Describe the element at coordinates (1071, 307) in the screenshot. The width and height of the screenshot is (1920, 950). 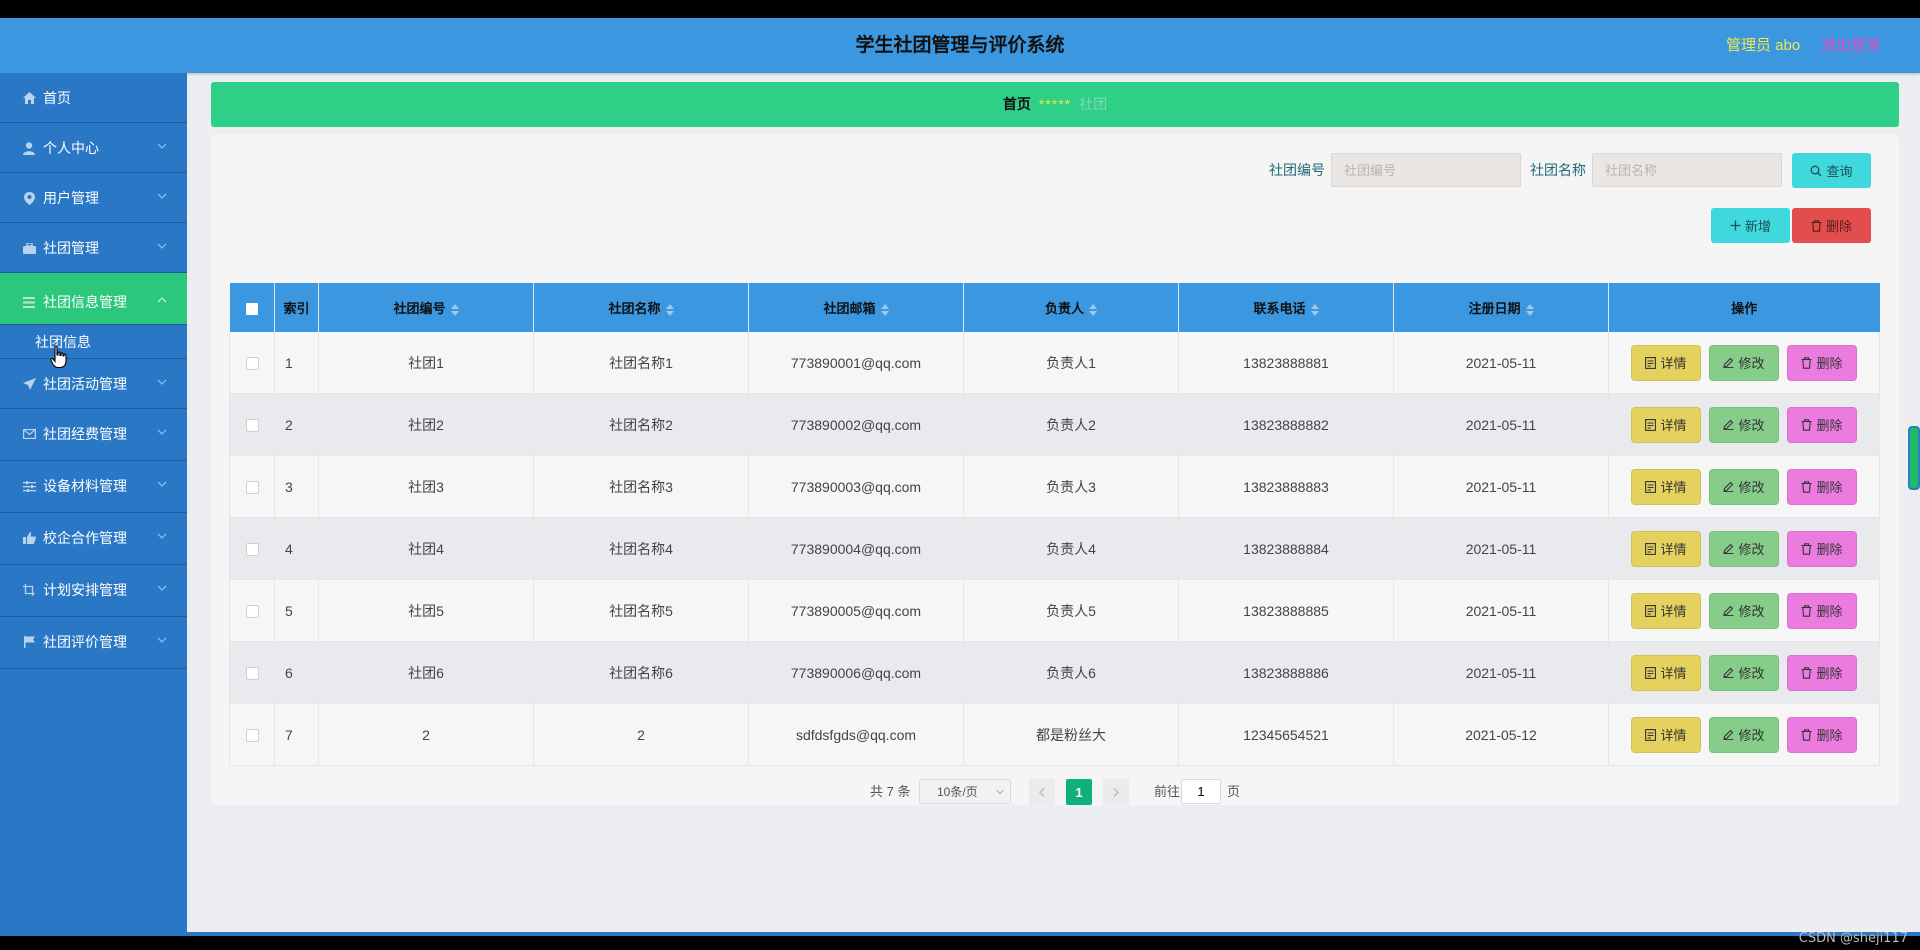
I see `column-header: 负责人` at that location.